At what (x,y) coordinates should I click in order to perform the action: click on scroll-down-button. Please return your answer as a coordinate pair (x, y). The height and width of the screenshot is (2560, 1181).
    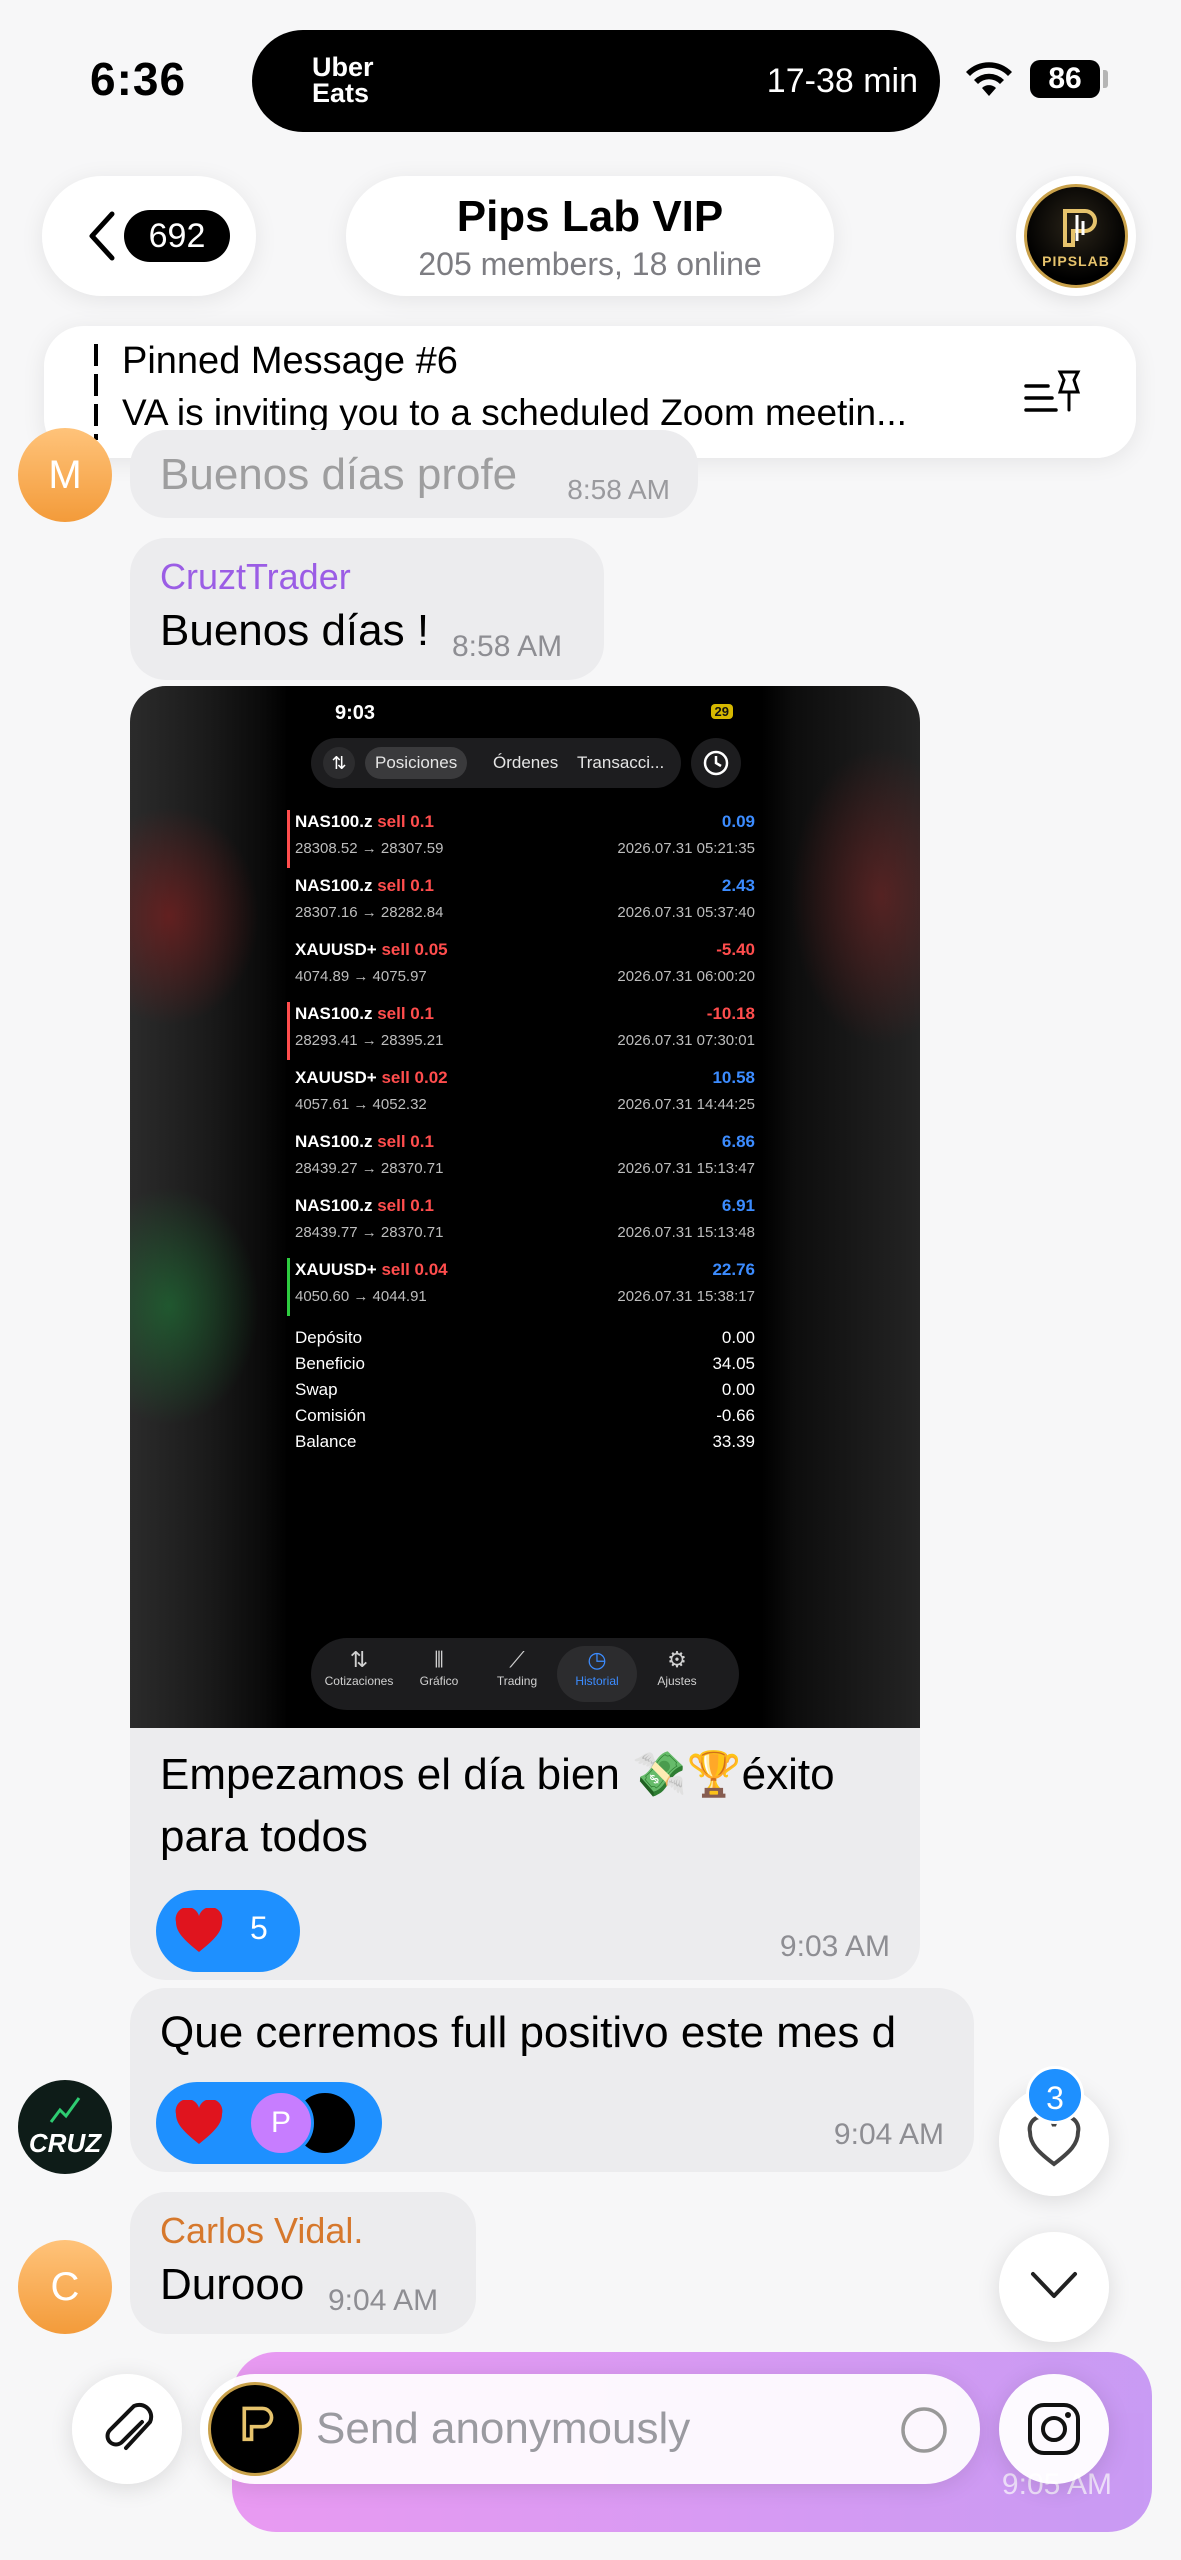
    Looking at the image, I should click on (1054, 2287).